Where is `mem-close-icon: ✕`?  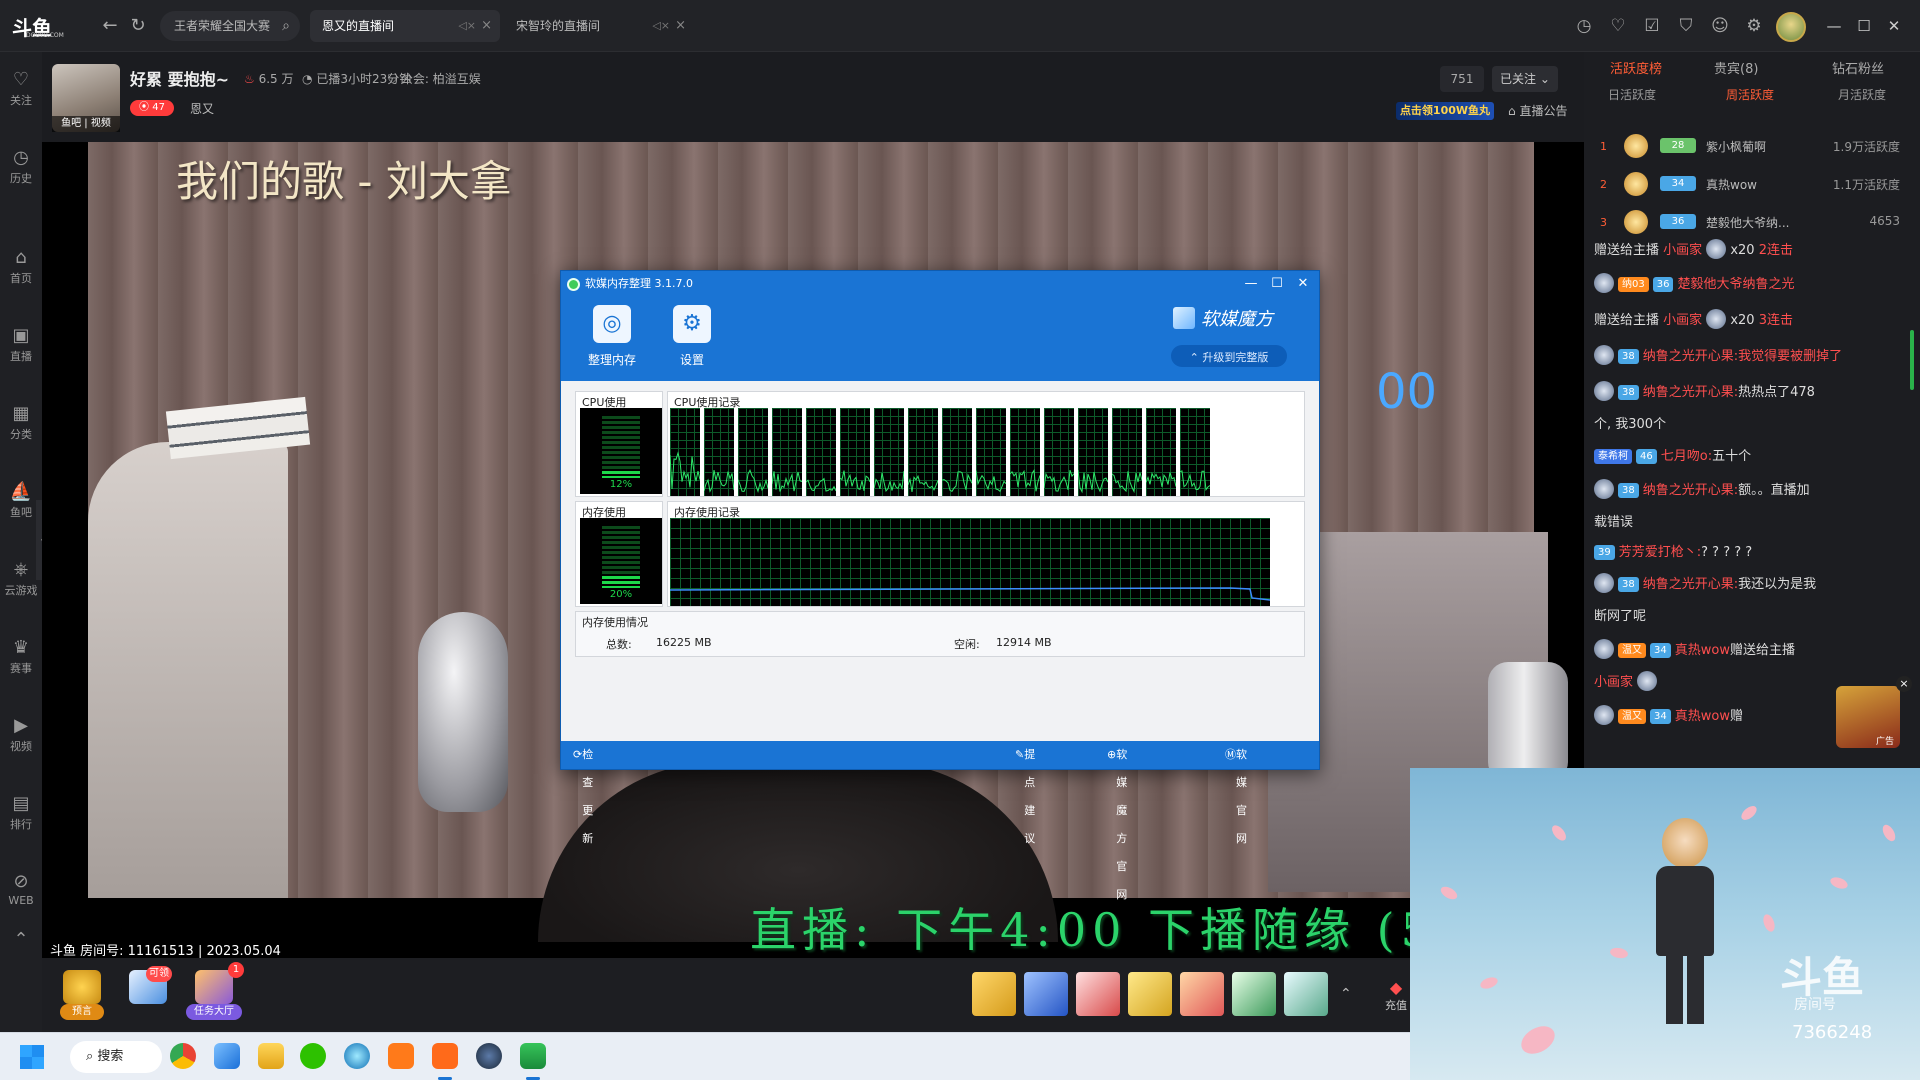 mem-close-icon: ✕ is located at coordinates (1303, 284).